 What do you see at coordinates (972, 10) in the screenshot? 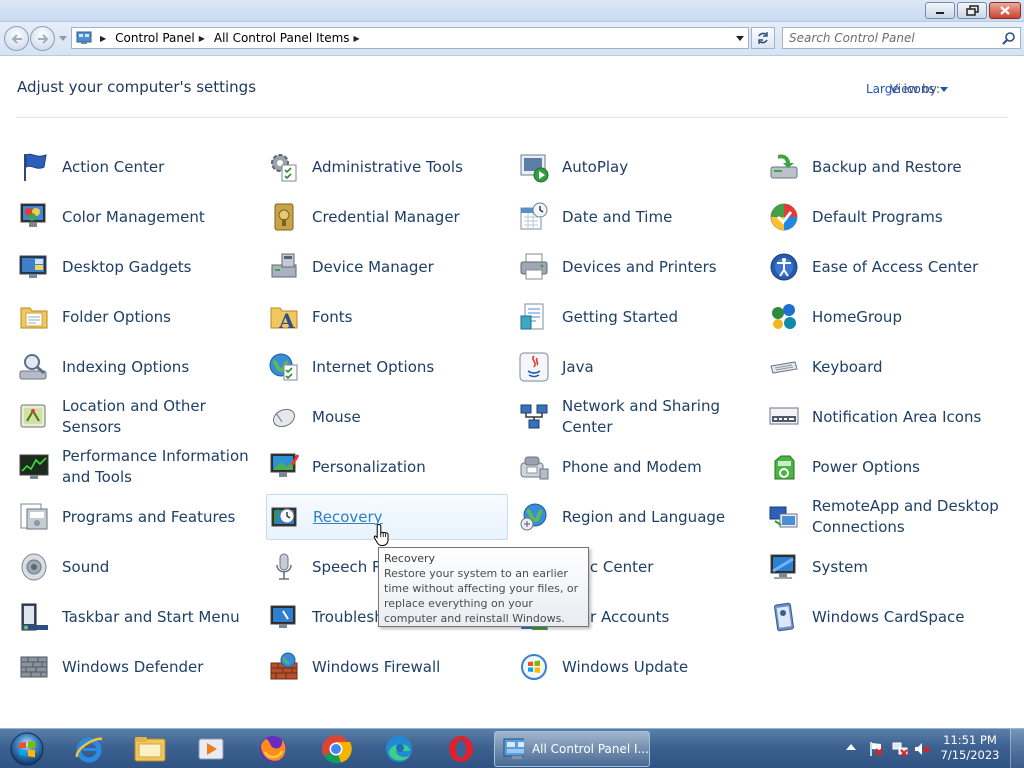
I see `restore-button` at bounding box center [972, 10].